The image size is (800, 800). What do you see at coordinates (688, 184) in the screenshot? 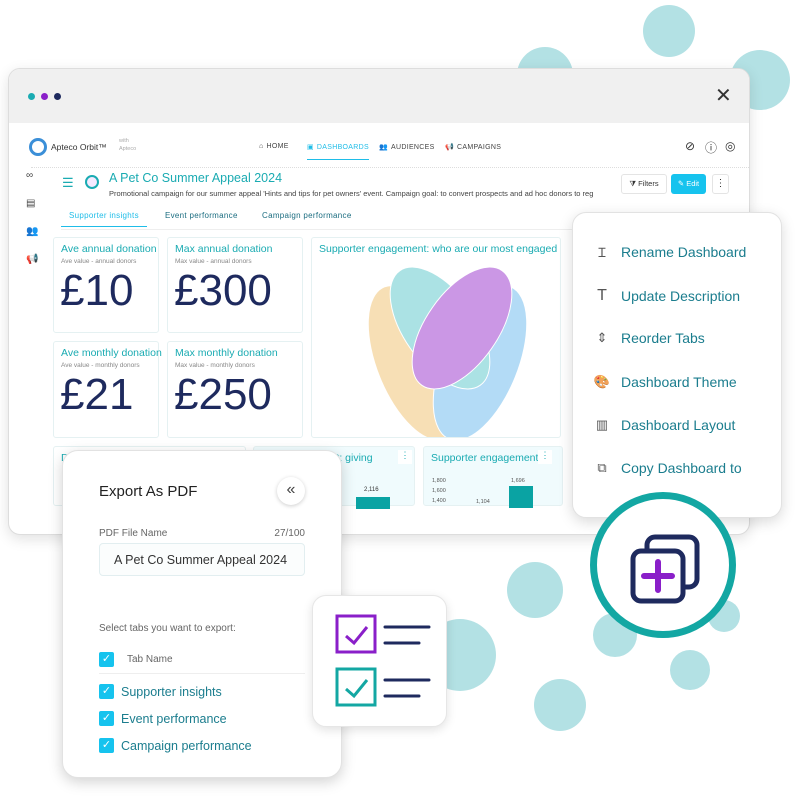
I see `edit-button: ✎ Edit` at bounding box center [688, 184].